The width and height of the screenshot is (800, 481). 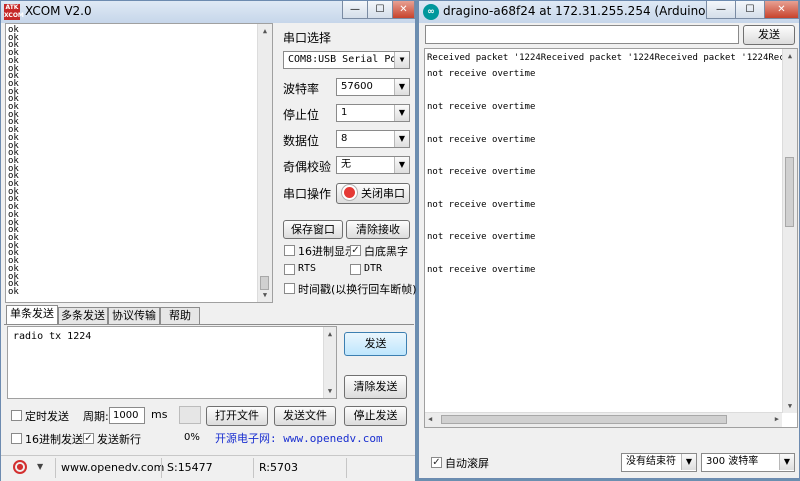 I want to click on send-file-button: 发送文件, so click(x=305, y=416).